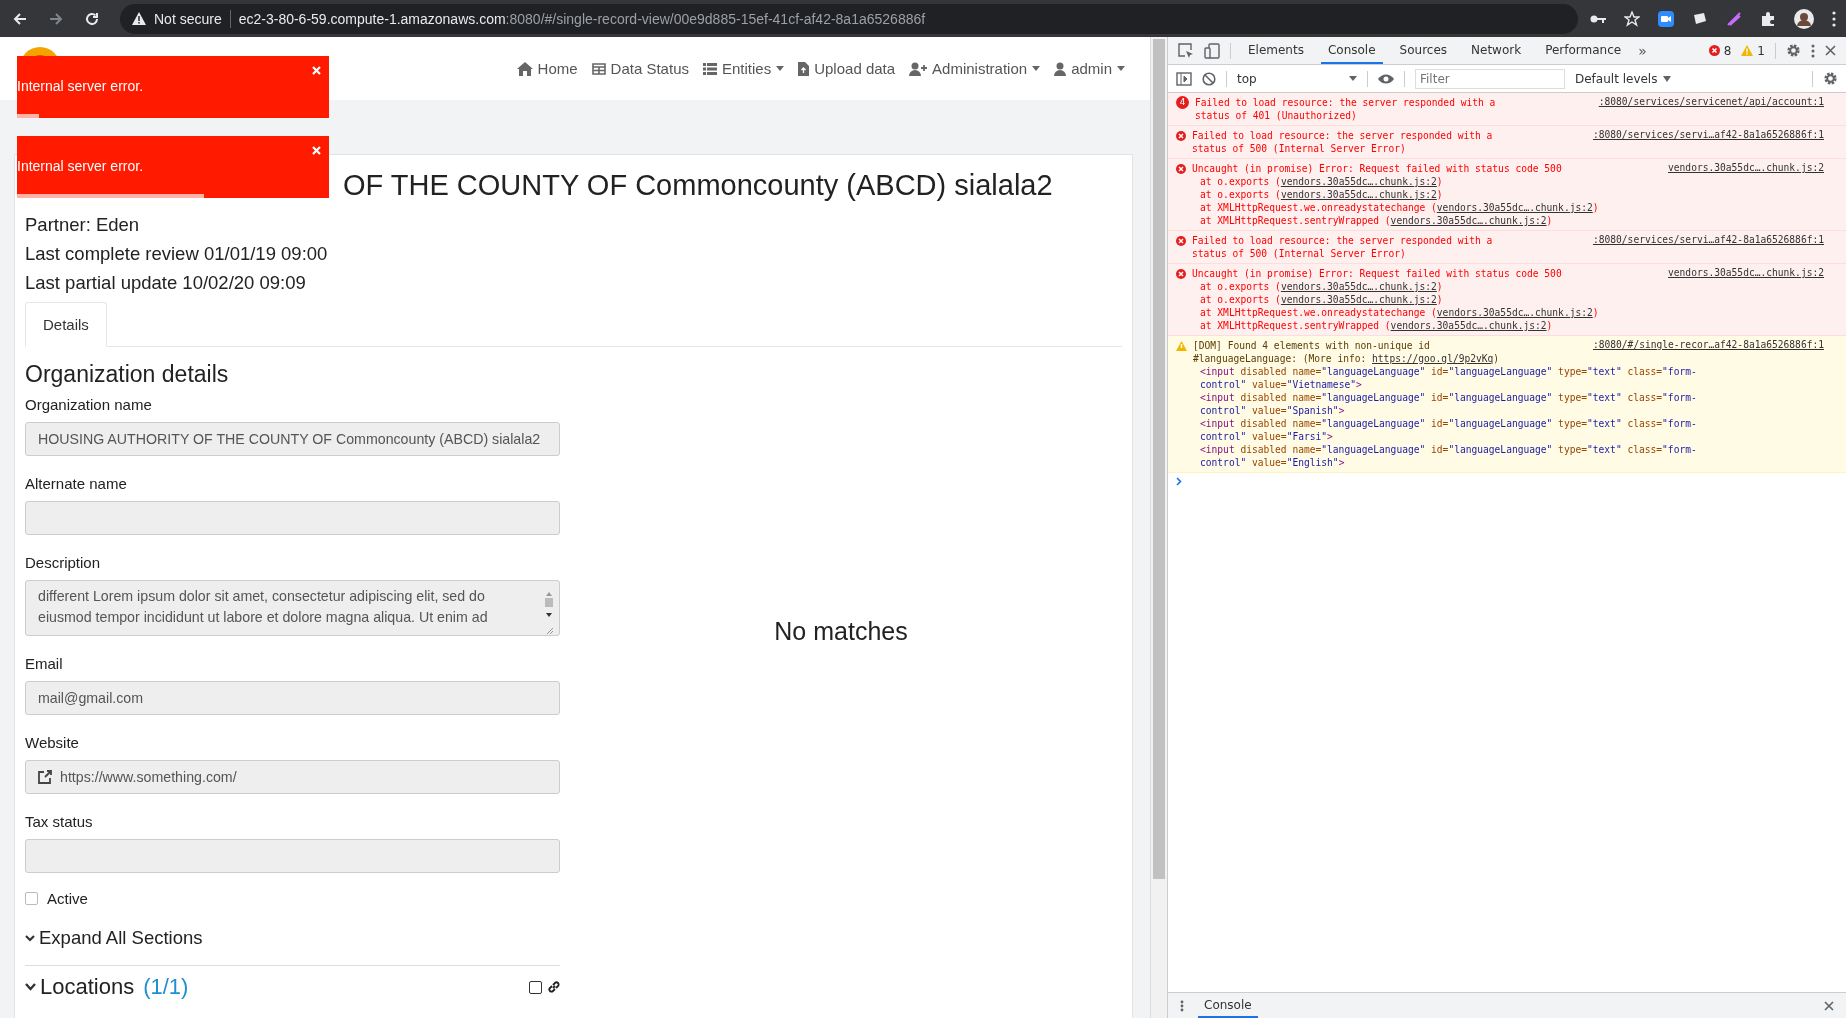 This screenshot has width=1846, height=1018. Describe the element at coordinates (1179, 481) in the screenshot. I see `prompt-icon` at that location.